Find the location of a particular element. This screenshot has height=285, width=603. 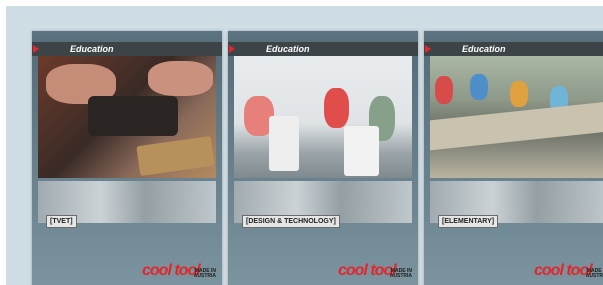

card-category-tag: [ELEMENTARY] is located at coordinates (468, 221).